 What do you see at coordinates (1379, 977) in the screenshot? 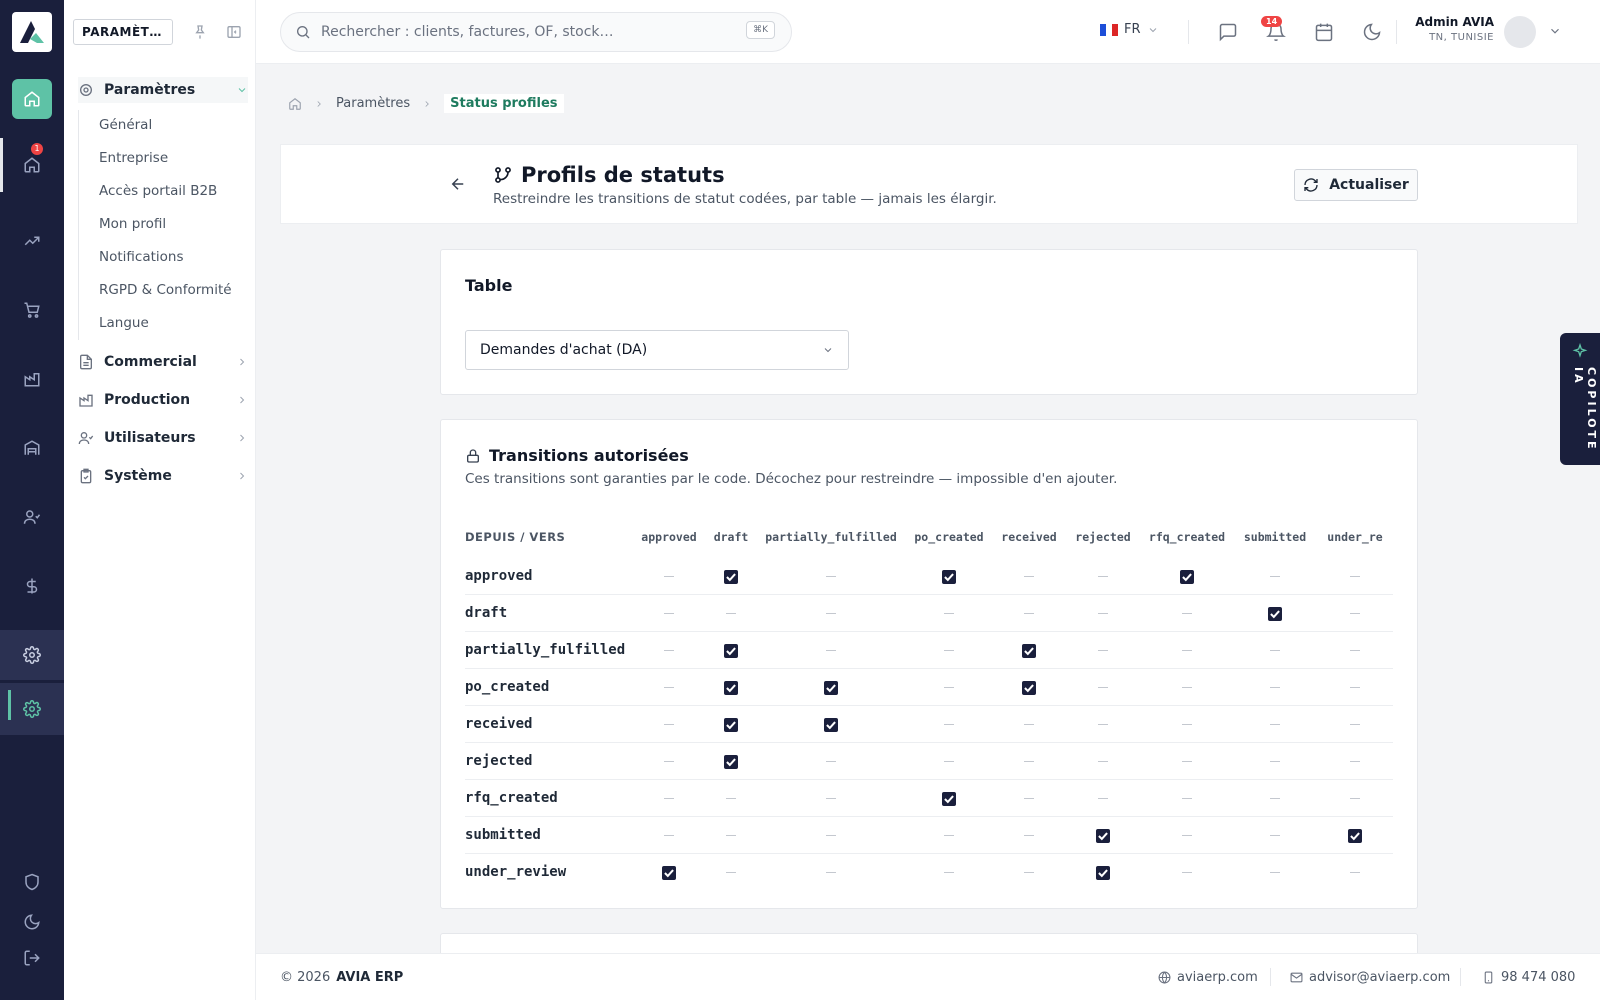
I see `email-link: advisor@aviaerp.com` at bounding box center [1379, 977].